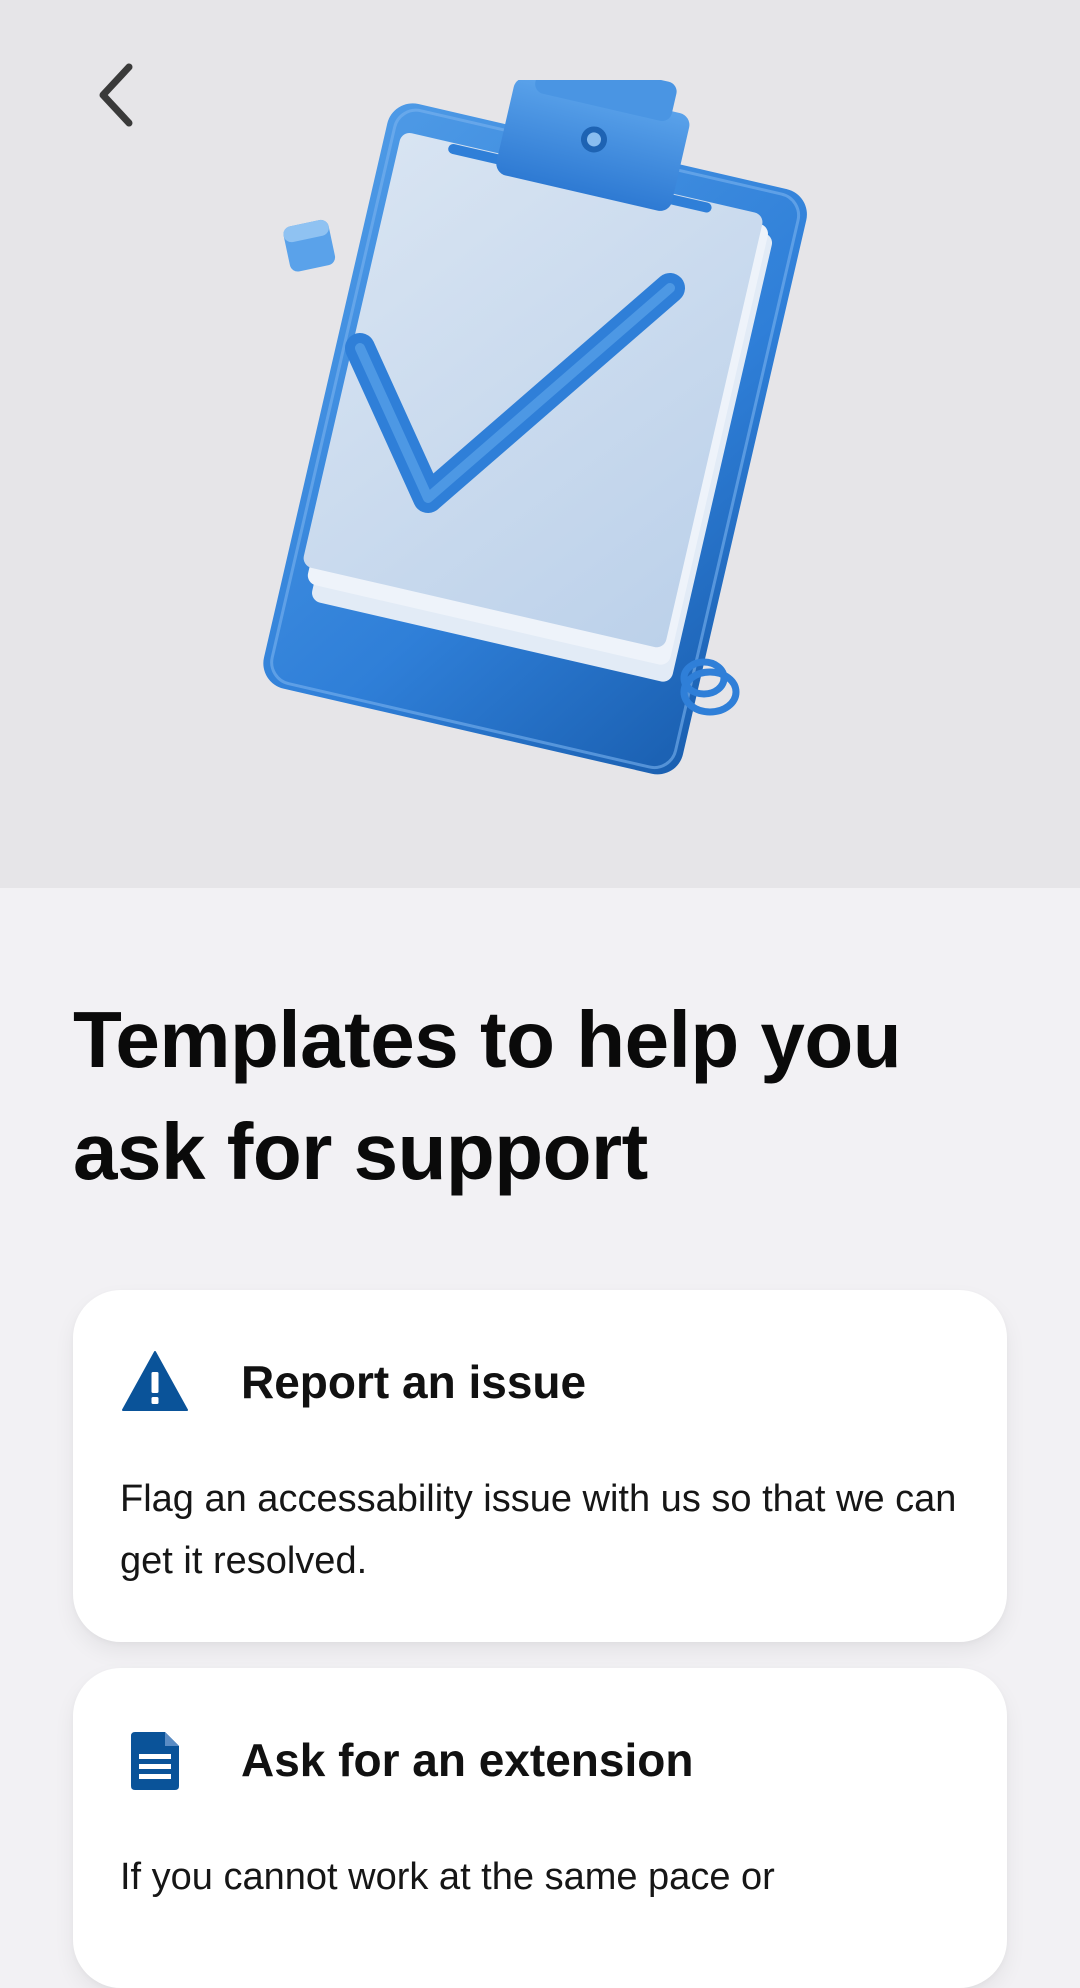 This screenshot has height=1988, width=1080. Describe the element at coordinates (467, 1760) in the screenshot. I see `card-title: Ask for an extension` at that location.